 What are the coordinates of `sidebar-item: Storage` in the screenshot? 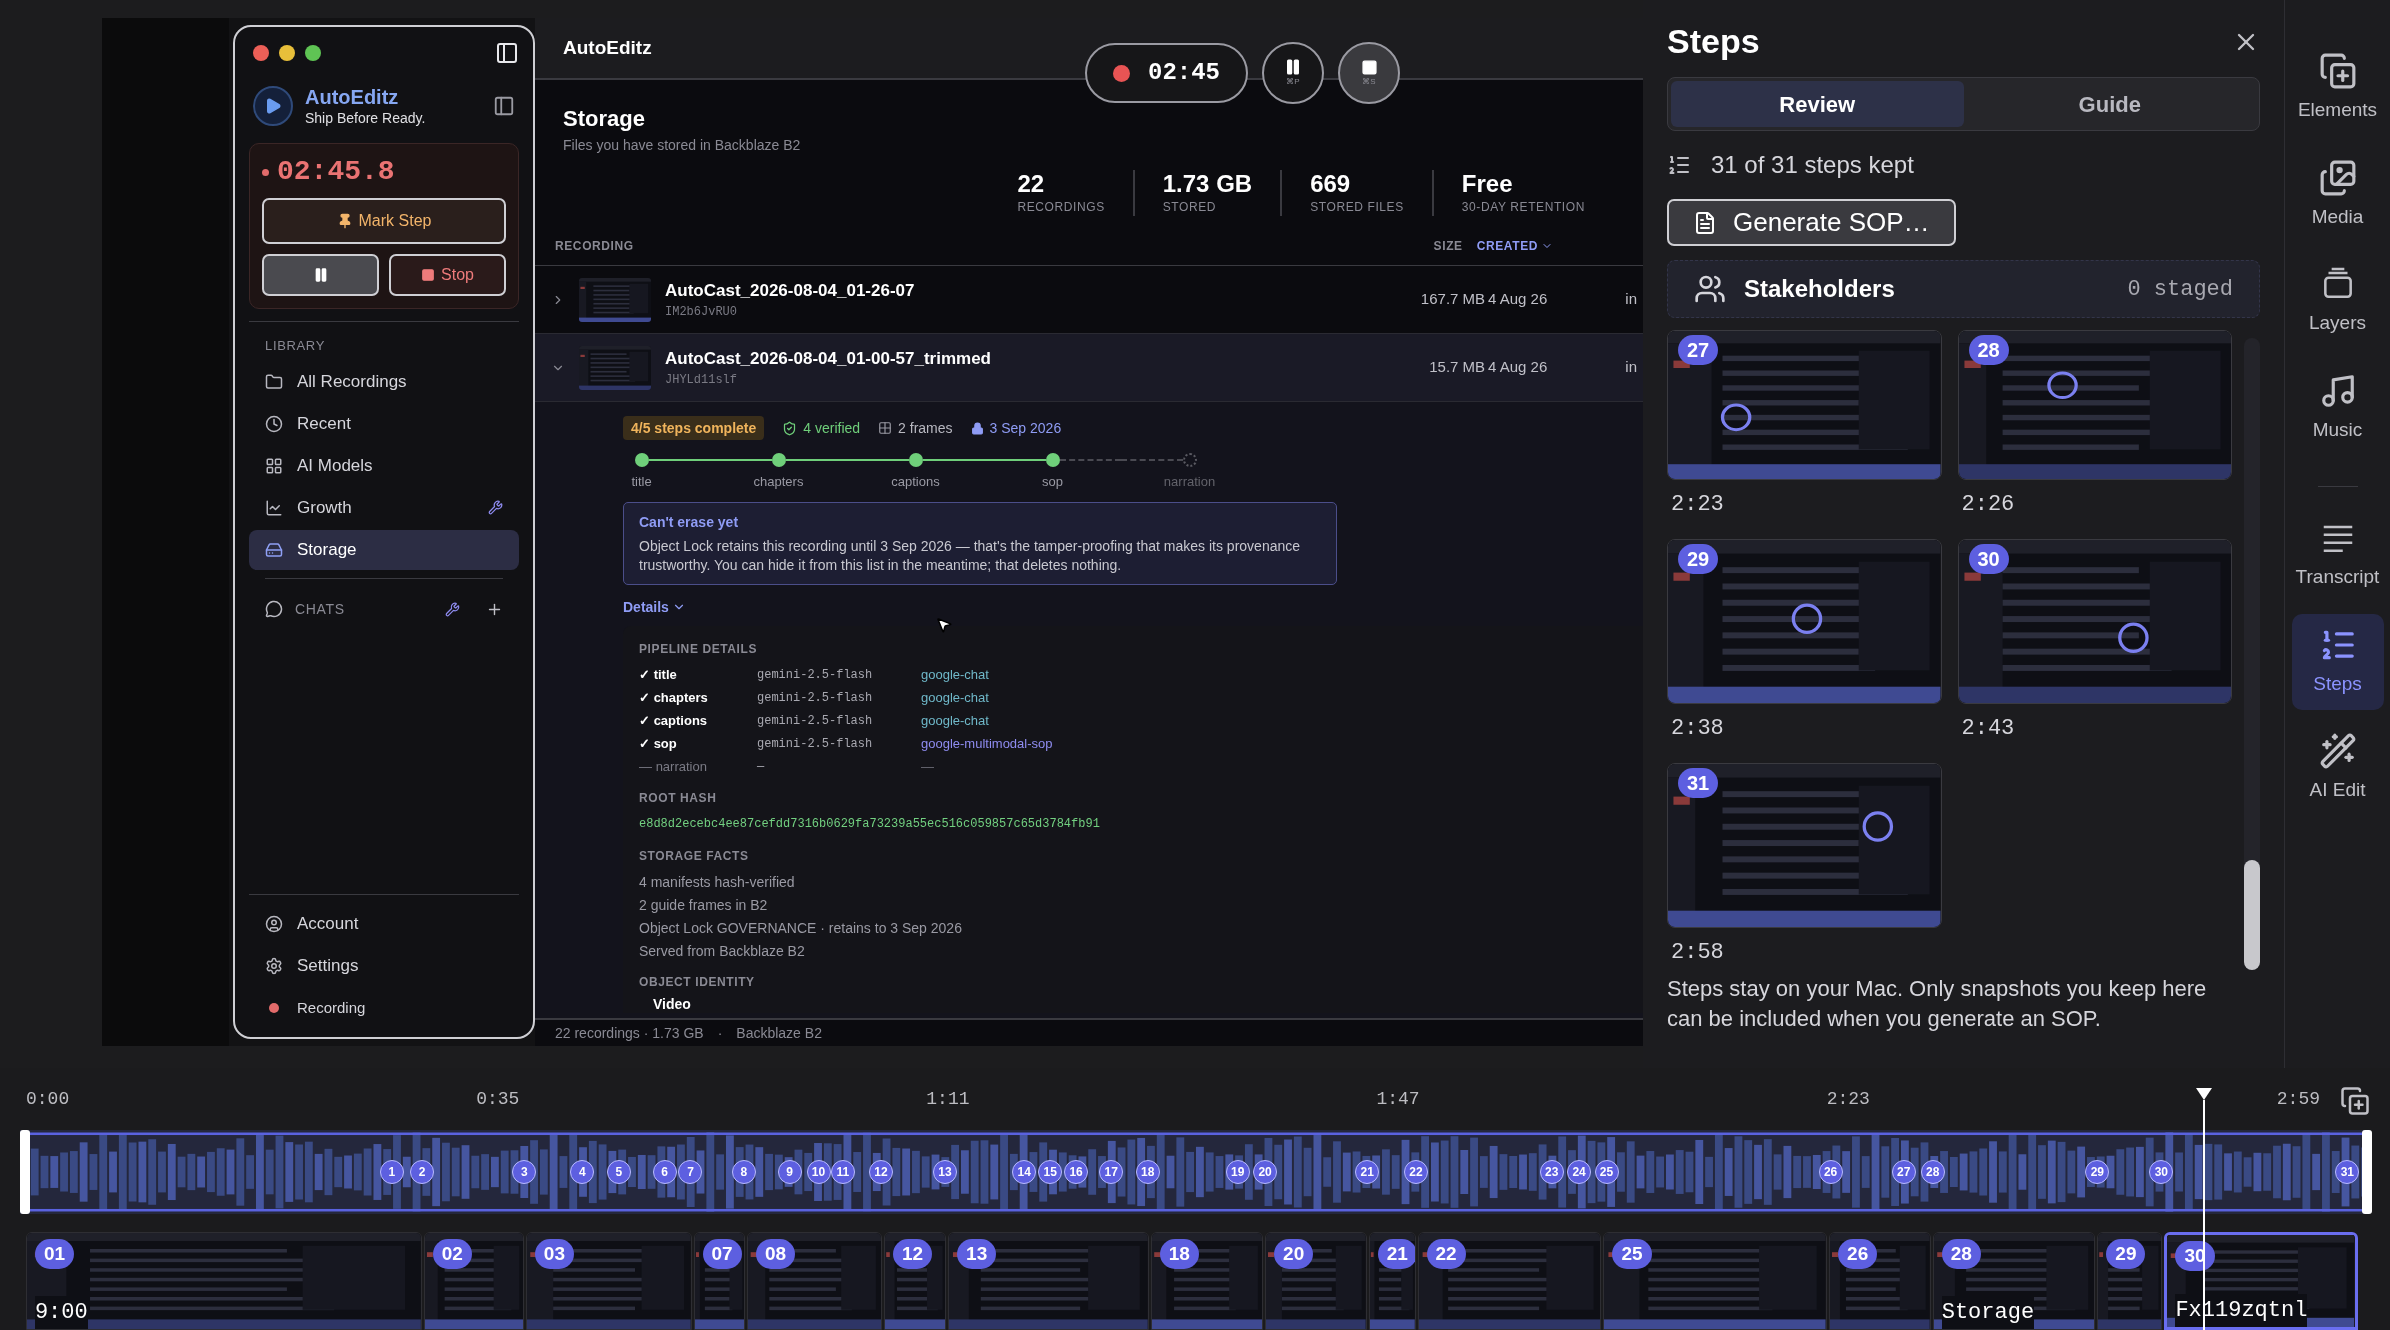 It's located at (384, 549).